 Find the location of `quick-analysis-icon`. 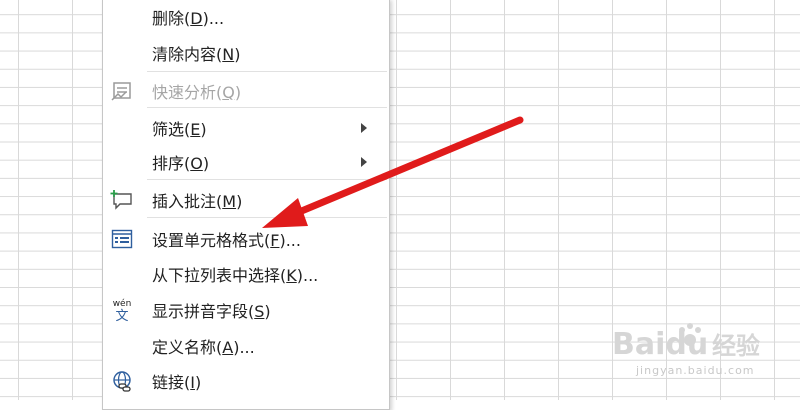

quick-analysis-icon is located at coordinates (122, 91).